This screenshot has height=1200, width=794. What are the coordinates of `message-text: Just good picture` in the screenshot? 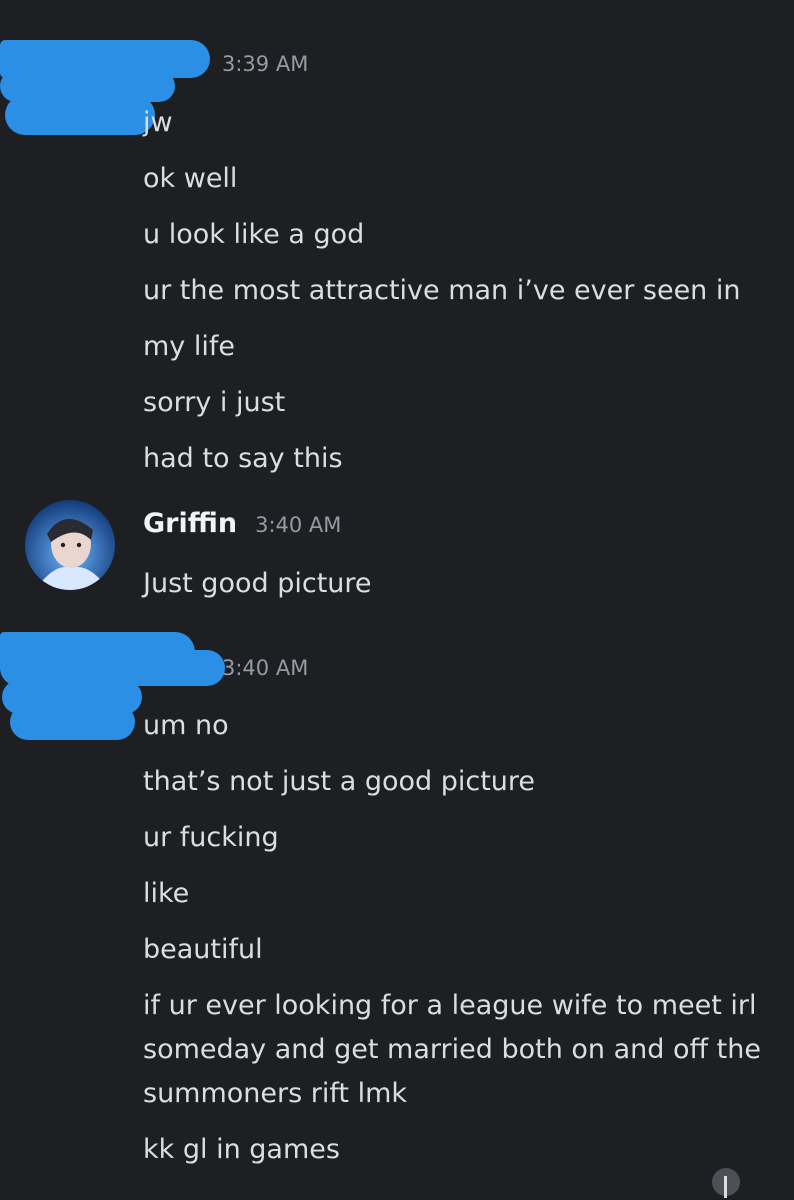 It's located at (458, 584).